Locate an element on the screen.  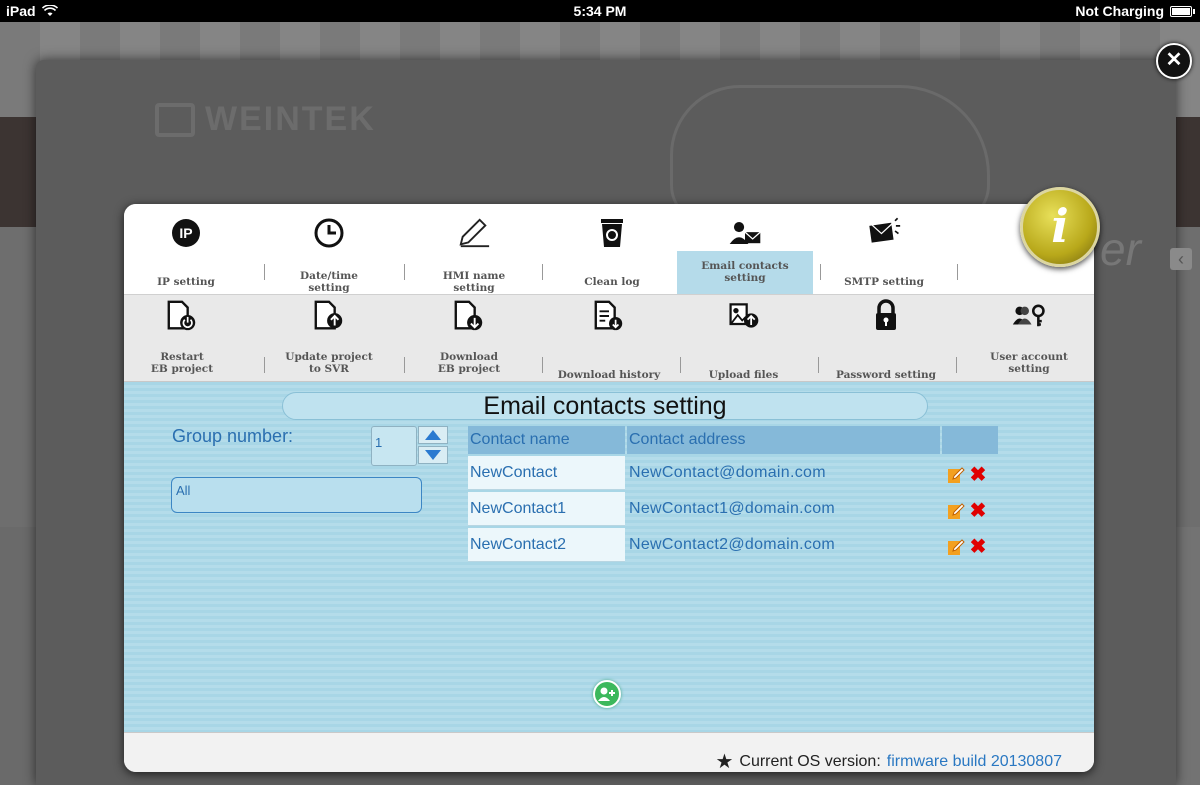
weintek-logo: WEINTEK is located at coordinates (265, 119).